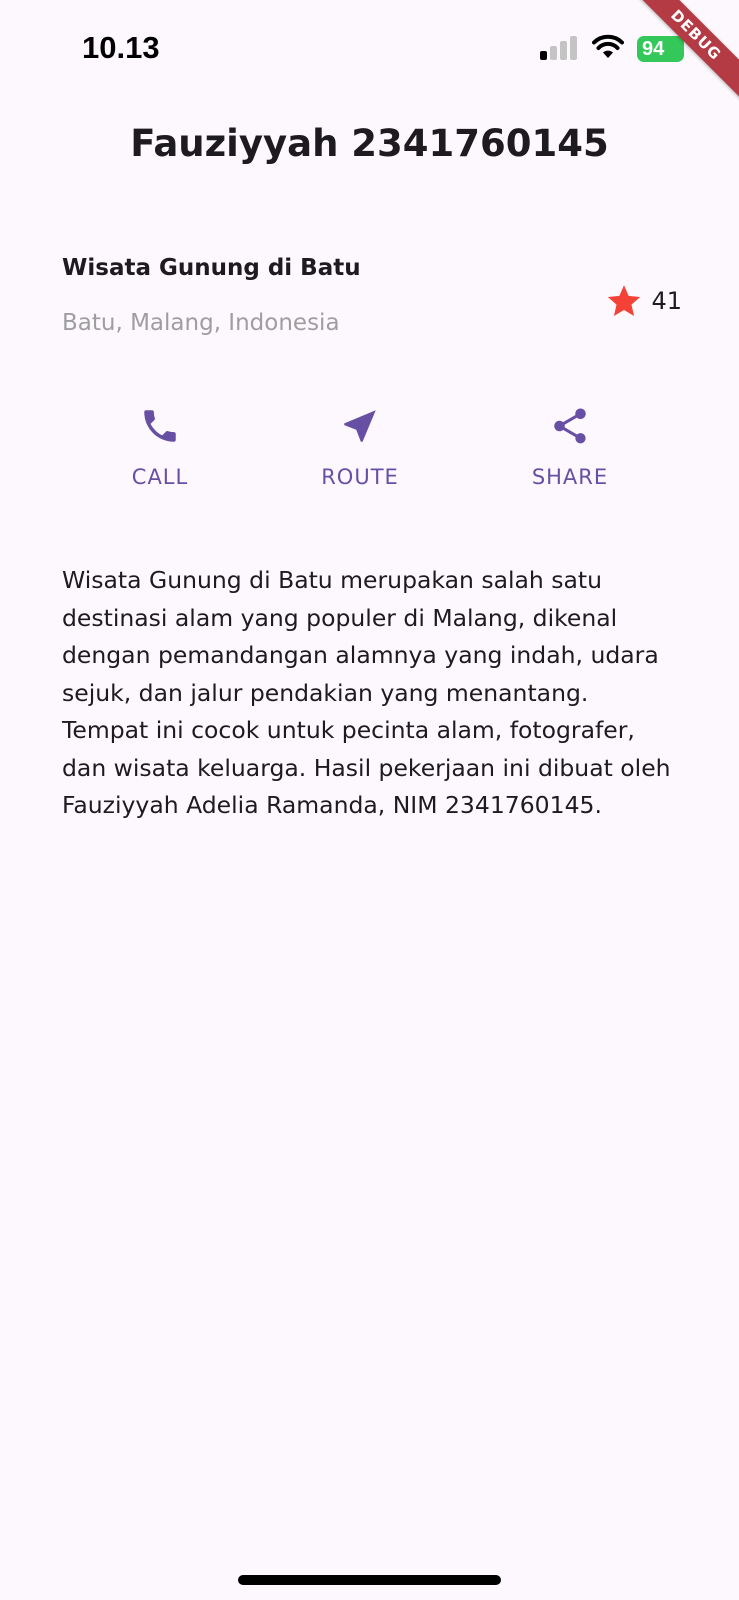 Image resolution: width=739 pixels, height=1600 pixels. What do you see at coordinates (624, 300) in the screenshot?
I see `star-icon` at bounding box center [624, 300].